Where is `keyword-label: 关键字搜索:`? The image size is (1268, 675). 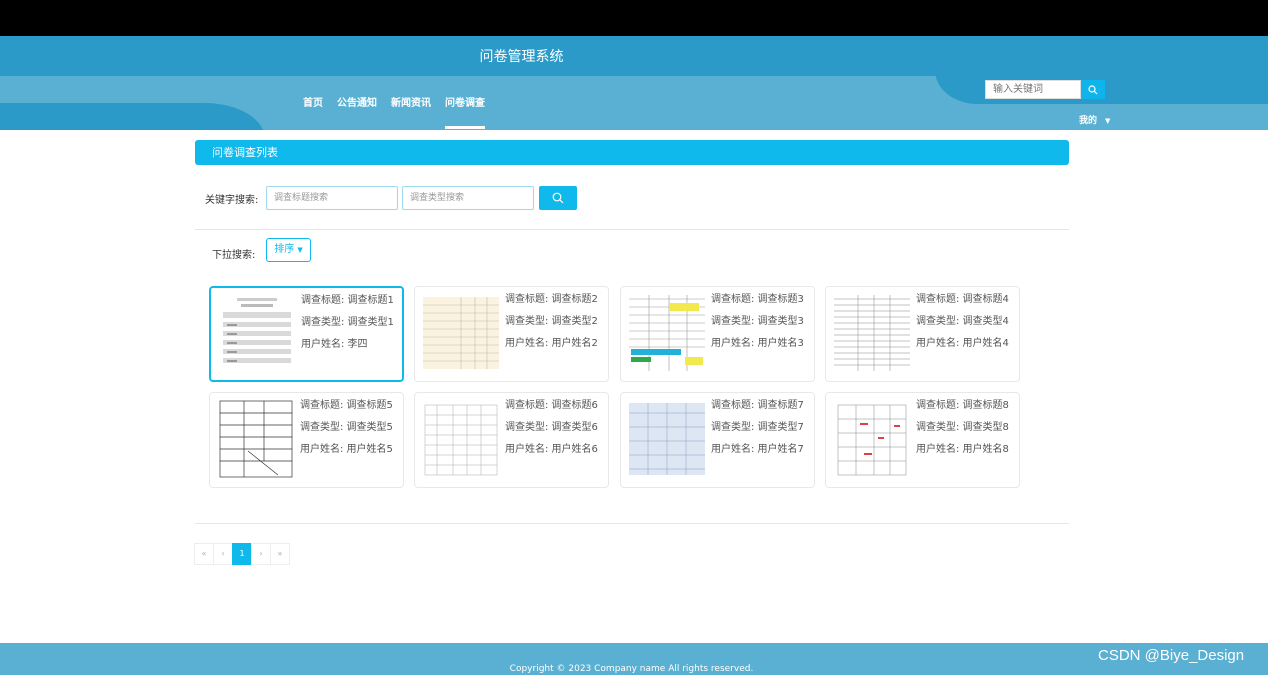 keyword-label: 关键字搜索: is located at coordinates (232, 200).